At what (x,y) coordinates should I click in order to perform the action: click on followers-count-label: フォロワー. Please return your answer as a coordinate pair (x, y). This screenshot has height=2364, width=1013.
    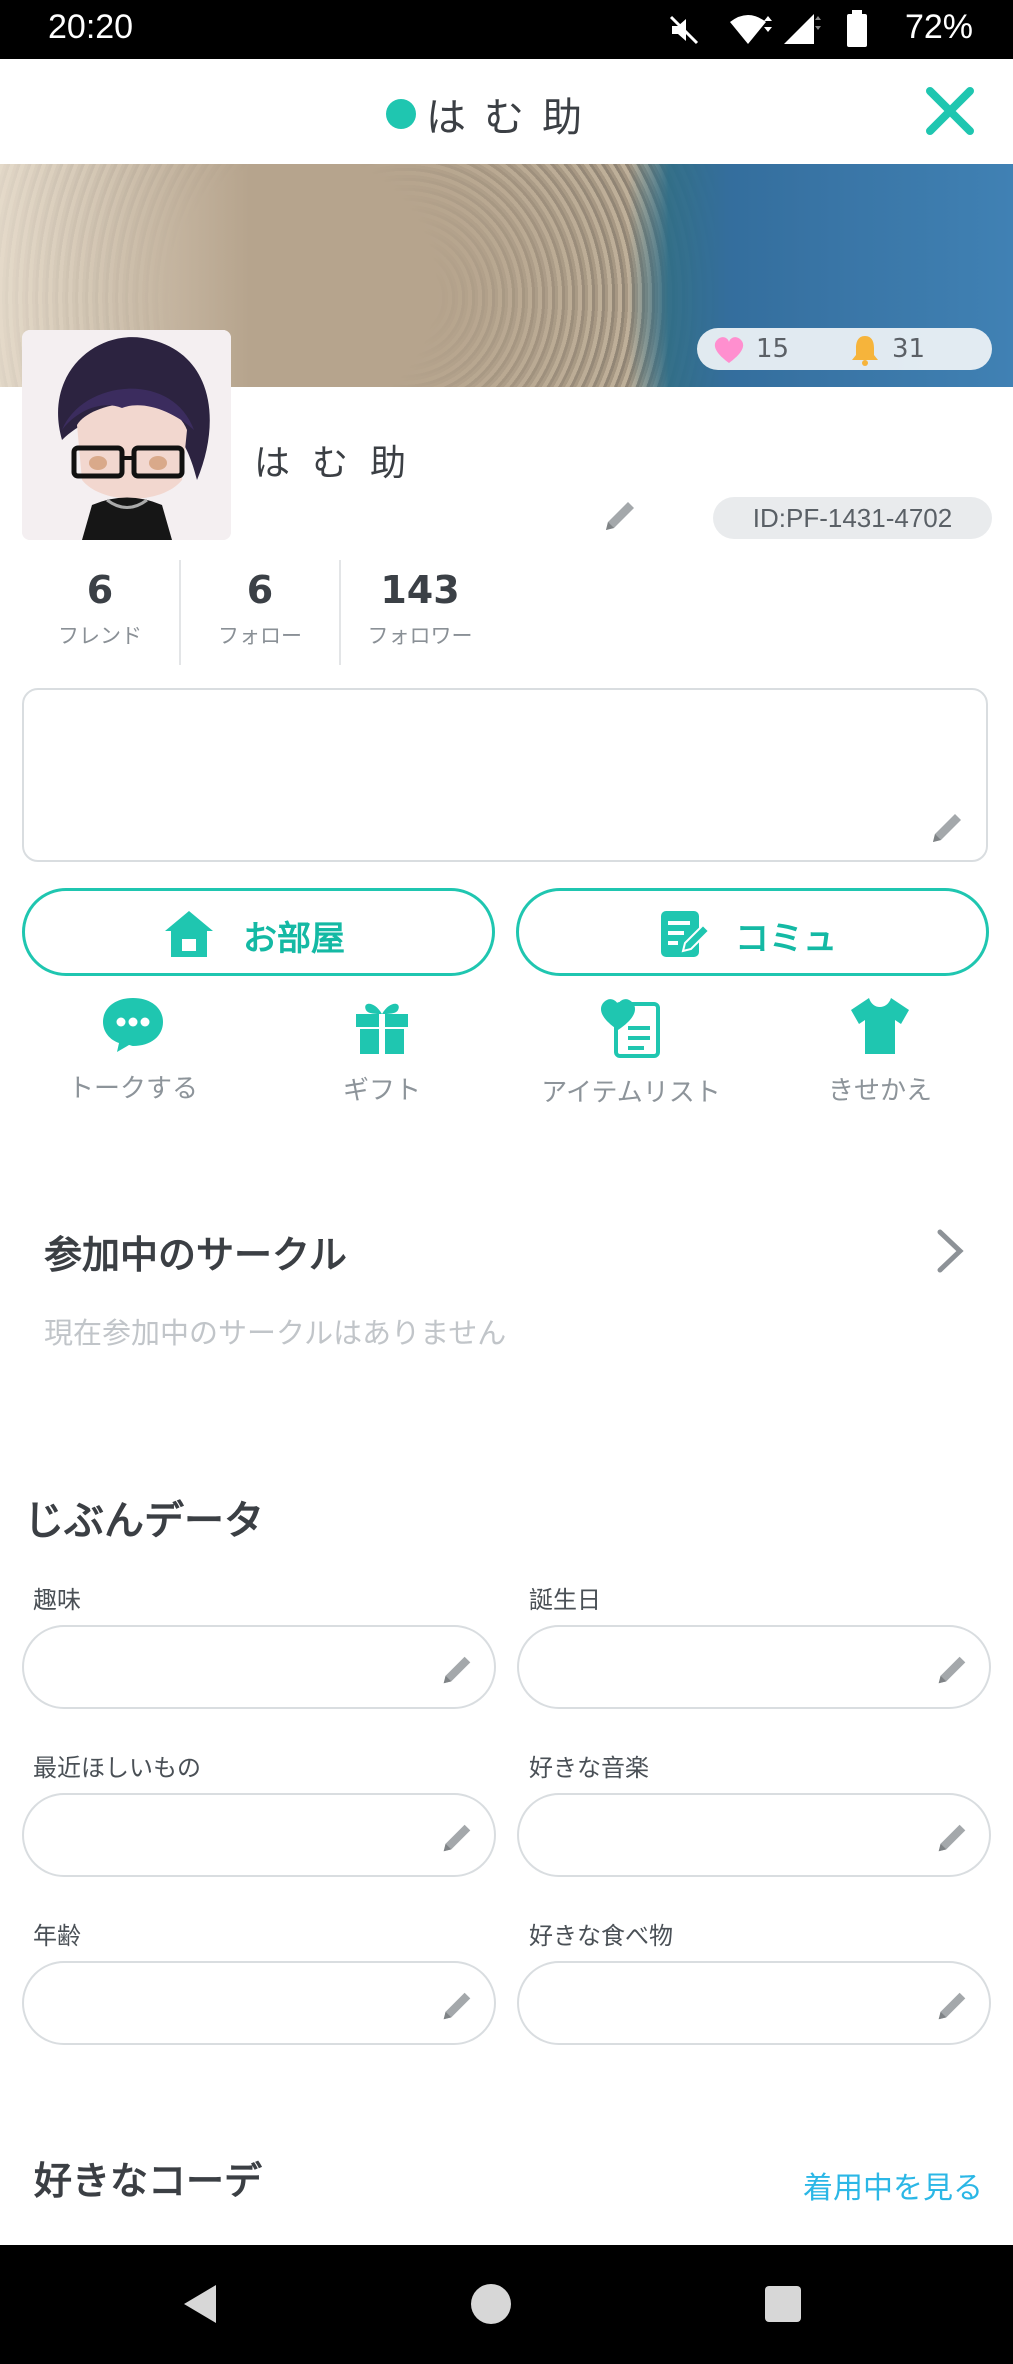
    Looking at the image, I should click on (420, 636).